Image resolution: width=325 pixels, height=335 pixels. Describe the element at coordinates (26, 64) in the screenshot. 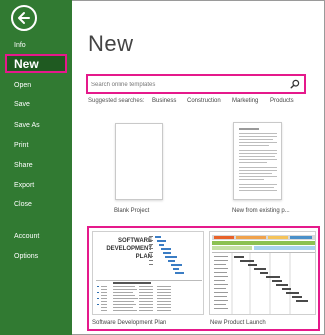

I see `nav-new-label: New` at that location.